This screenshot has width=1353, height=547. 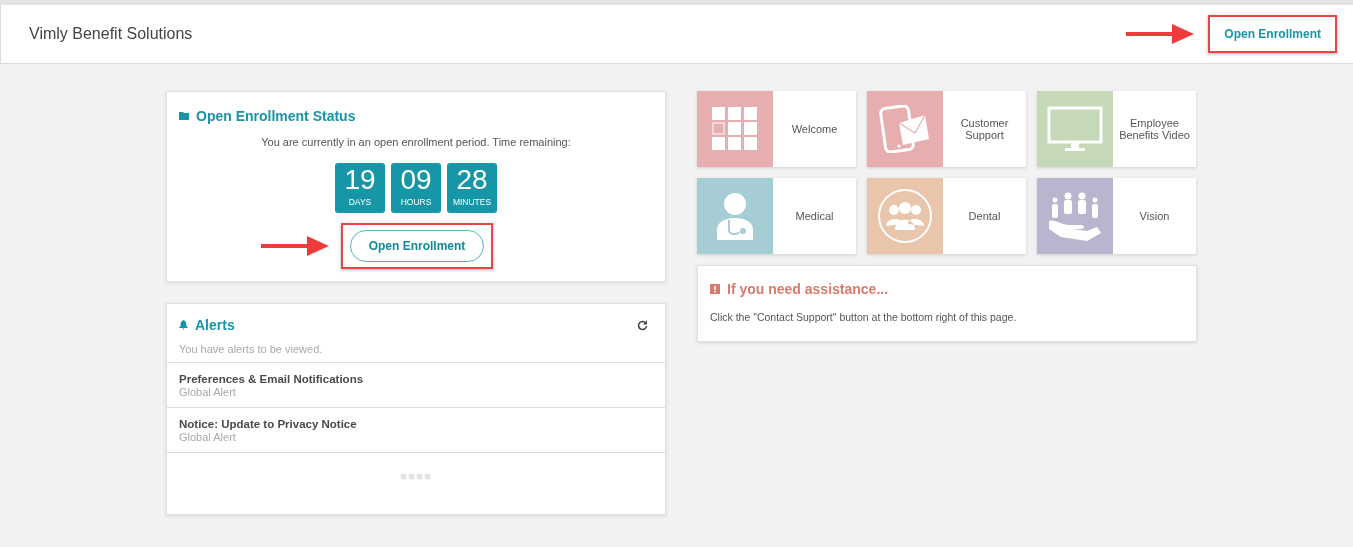 I want to click on doctor-icon, so click(x=735, y=216).